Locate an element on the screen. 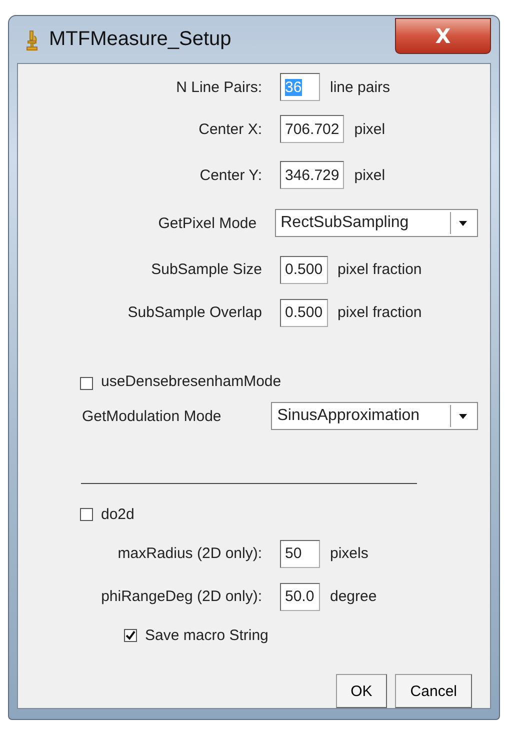 The width and height of the screenshot is (507, 729). unit-label: line pairs is located at coordinates (360, 87).